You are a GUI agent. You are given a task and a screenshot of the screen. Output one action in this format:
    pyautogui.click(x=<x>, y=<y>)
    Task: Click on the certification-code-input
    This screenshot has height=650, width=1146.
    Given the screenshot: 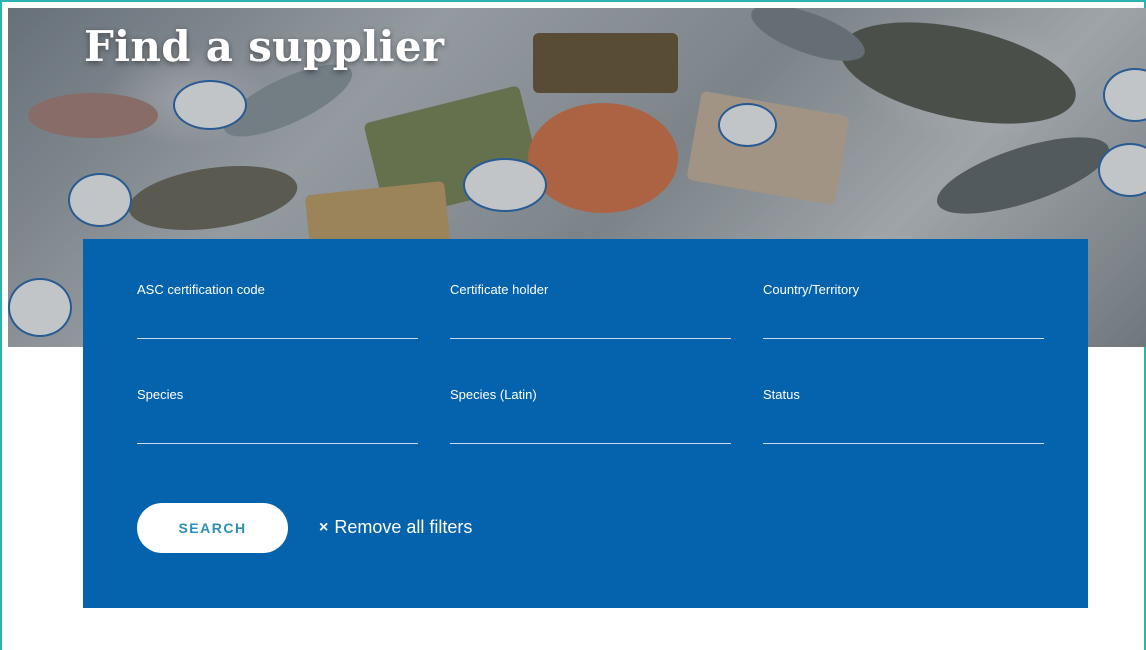 What is the action you would take?
    pyautogui.click(x=277, y=325)
    